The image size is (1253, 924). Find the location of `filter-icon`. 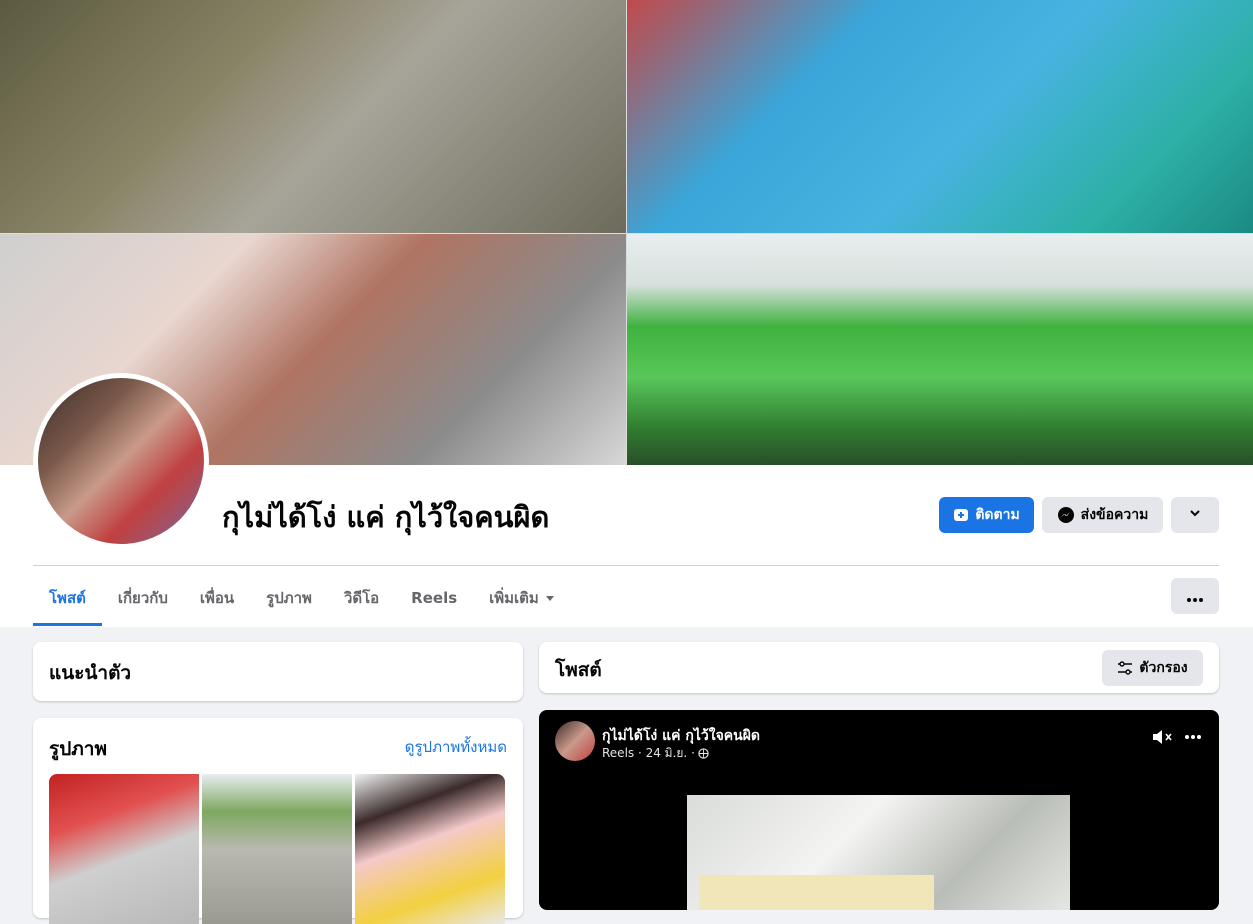

filter-icon is located at coordinates (1125, 668).